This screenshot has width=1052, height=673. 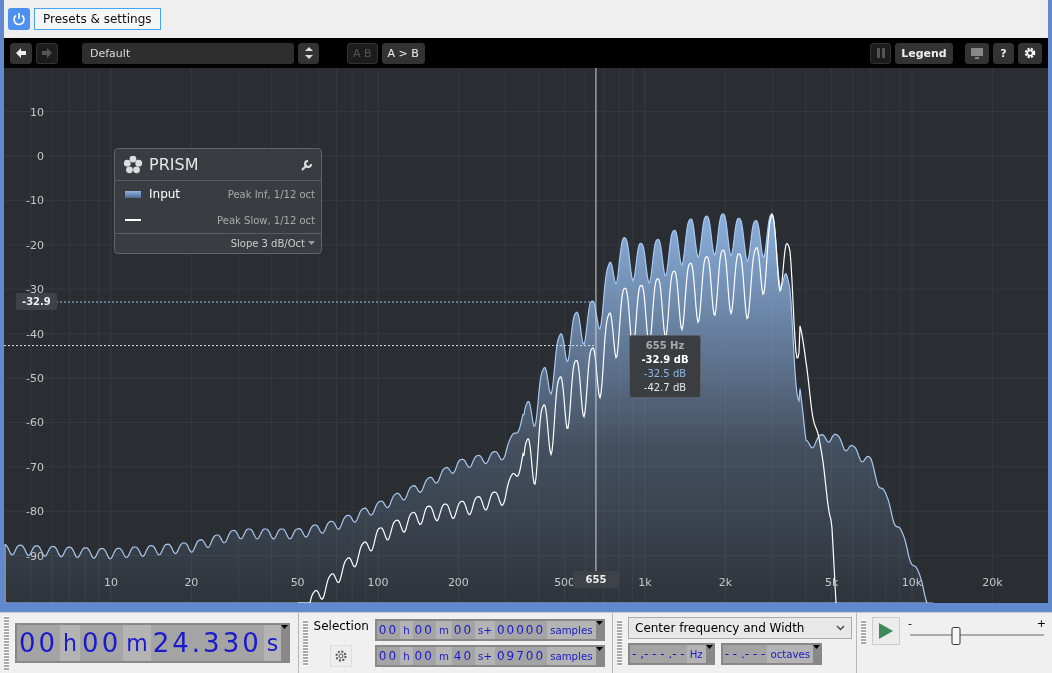 What do you see at coordinates (489, 656) in the screenshot?
I see `selection-time-field: 00 h 00 m 40 s+ 09700 samples` at bounding box center [489, 656].